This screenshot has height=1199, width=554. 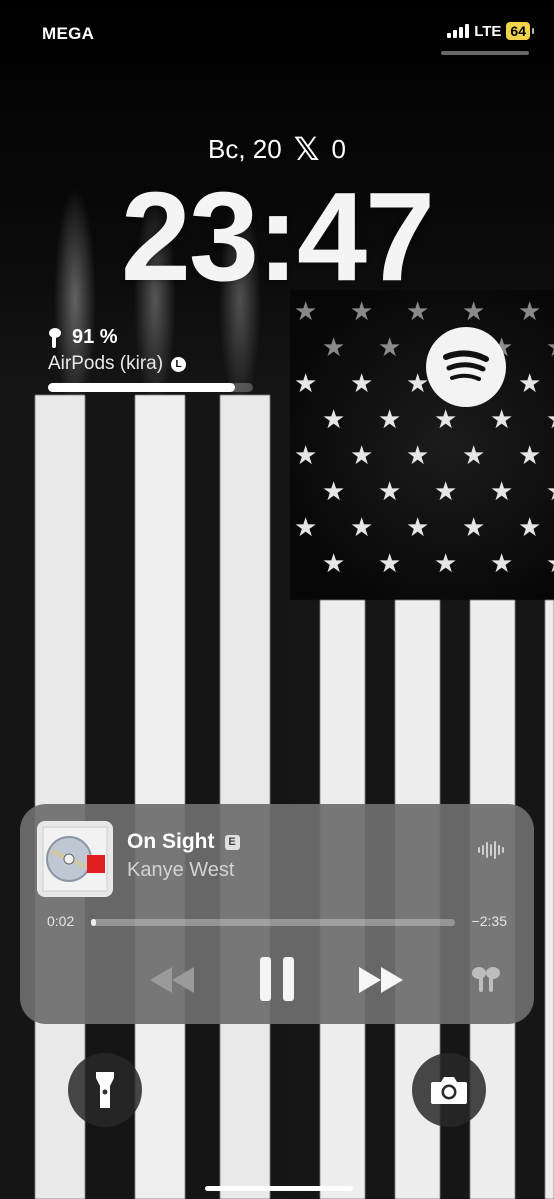 What do you see at coordinates (141, 387) in the screenshot?
I see `airpods-battery-fill` at bounding box center [141, 387].